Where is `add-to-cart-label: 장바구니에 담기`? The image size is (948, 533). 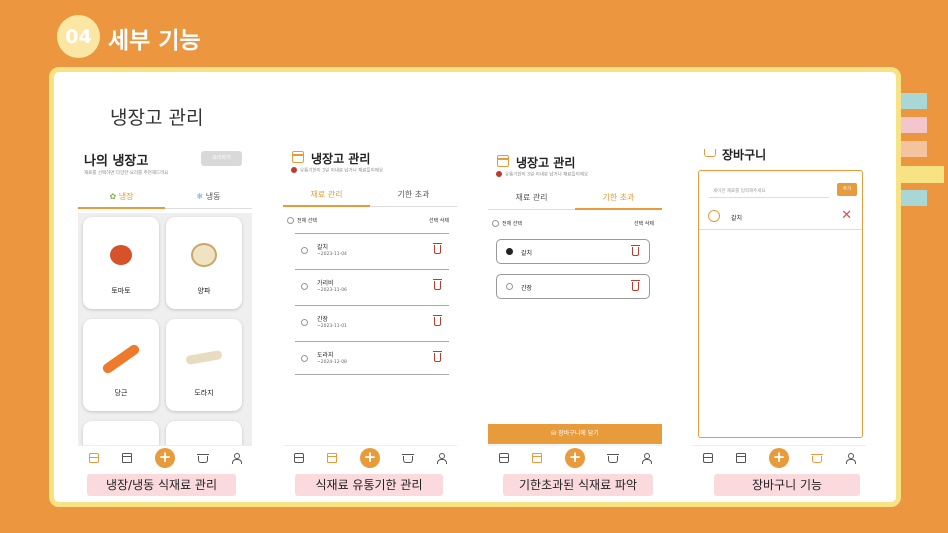
add-to-cart-label: 장바구니에 담기 is located at coordinates (578, 433).